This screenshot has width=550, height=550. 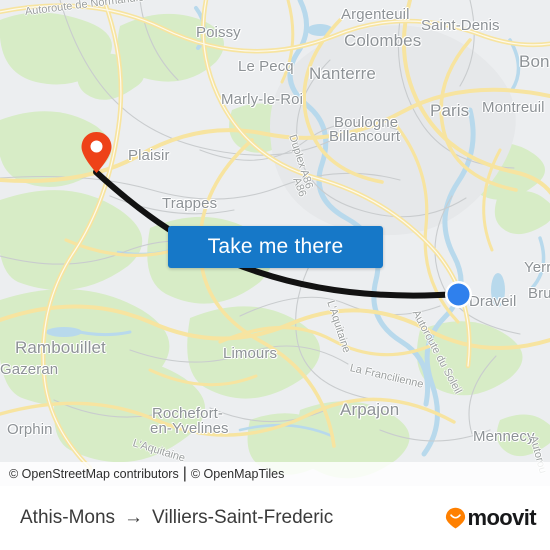 What do you see at coordinates (134, 517) in the screenshot?
I see `arrow-right-icon: →` at bounding box center [134, 517].